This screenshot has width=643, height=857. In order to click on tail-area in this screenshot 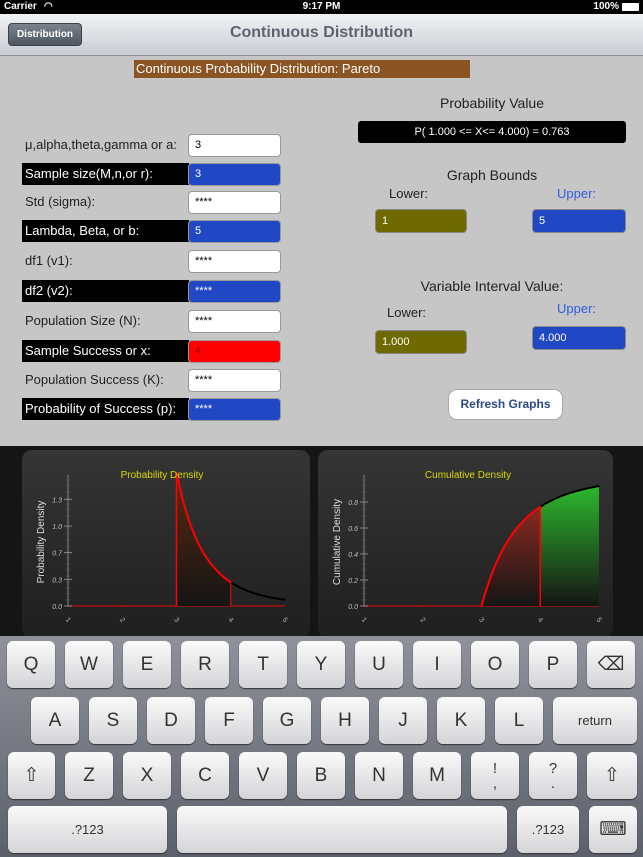, I will do `click(569, 546)`.